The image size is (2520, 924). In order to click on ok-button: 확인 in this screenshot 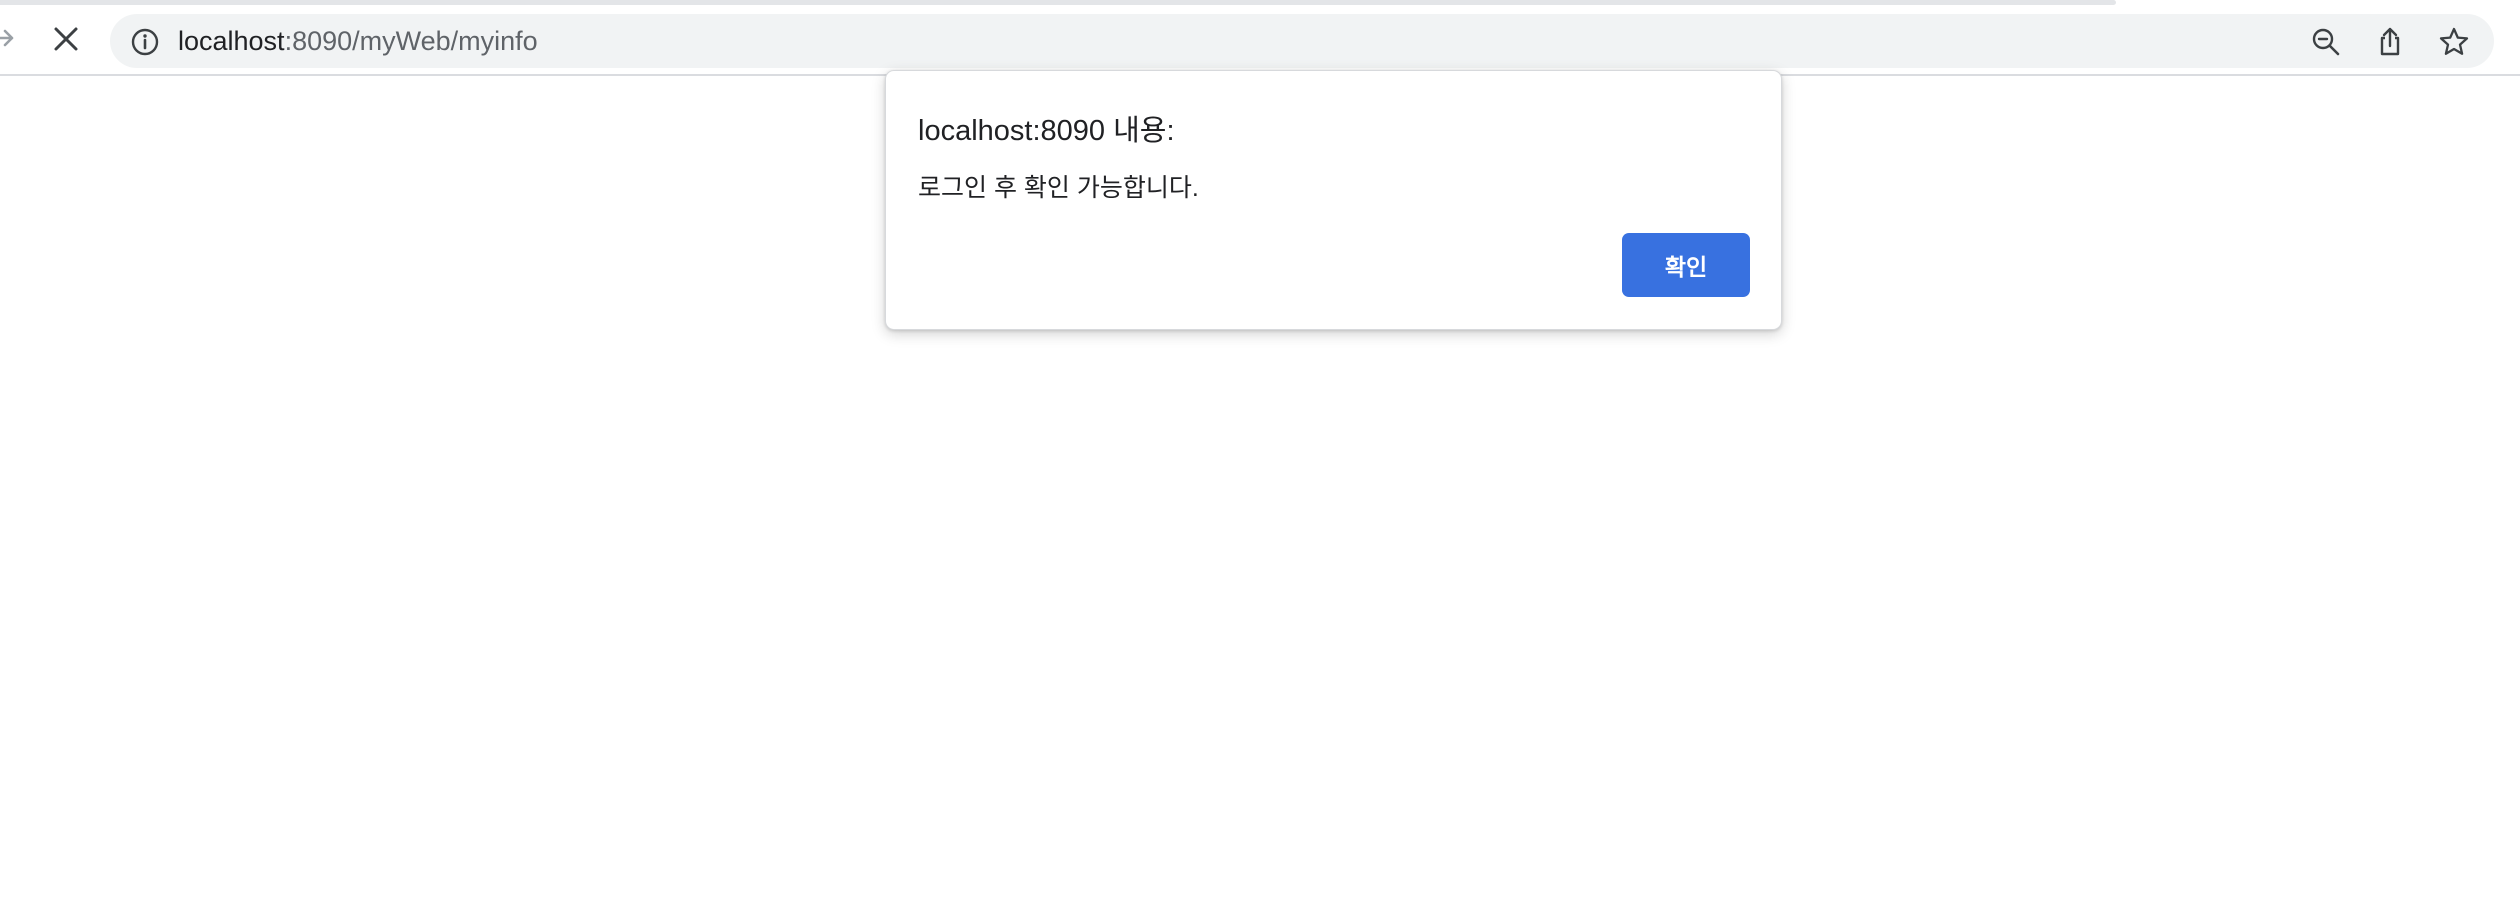, I will do `click(1686, 265)`.